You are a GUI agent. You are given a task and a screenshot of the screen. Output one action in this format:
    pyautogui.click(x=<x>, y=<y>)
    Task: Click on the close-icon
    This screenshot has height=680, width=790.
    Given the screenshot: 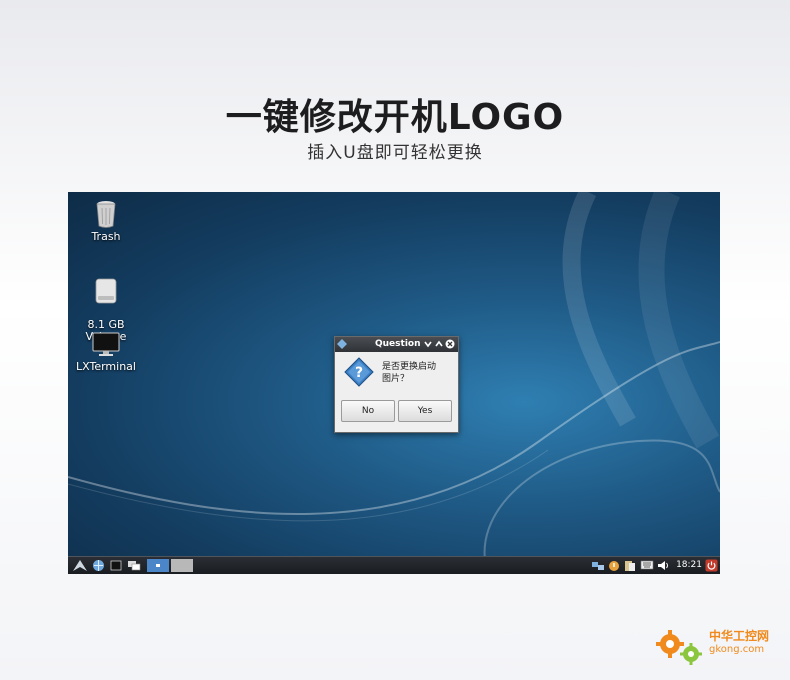 What is the action you would take?
    pyautogui.click(x=450, y=344)
    